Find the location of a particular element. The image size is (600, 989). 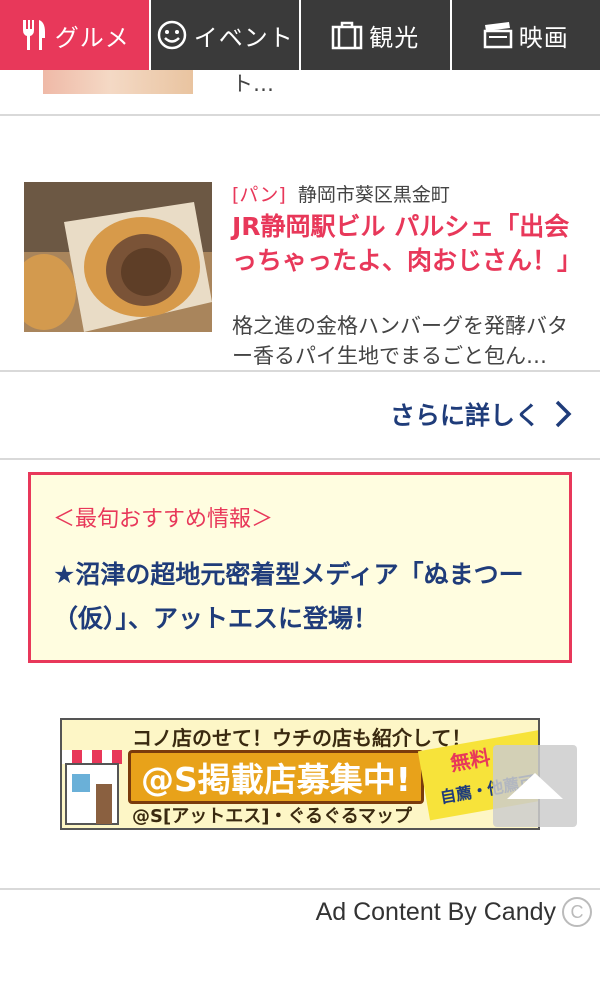

tab-sightseeing: 観光 is located at coordinates (374, 35).